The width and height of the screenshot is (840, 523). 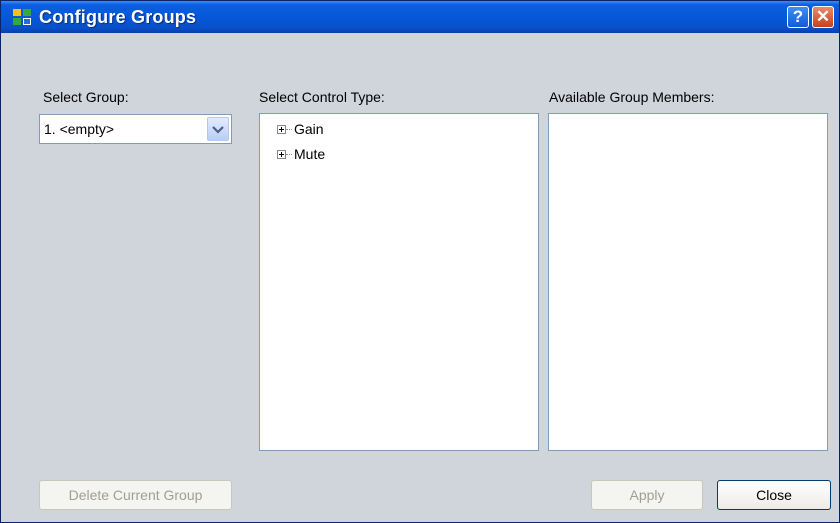 I want to click on select-group-dropdown: 1. <empty>, so click(x=135, y=129).